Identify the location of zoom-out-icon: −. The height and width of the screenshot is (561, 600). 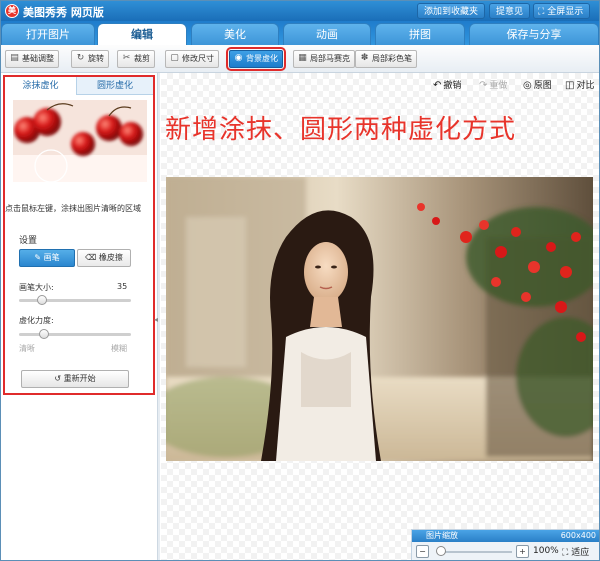
(422, 551).